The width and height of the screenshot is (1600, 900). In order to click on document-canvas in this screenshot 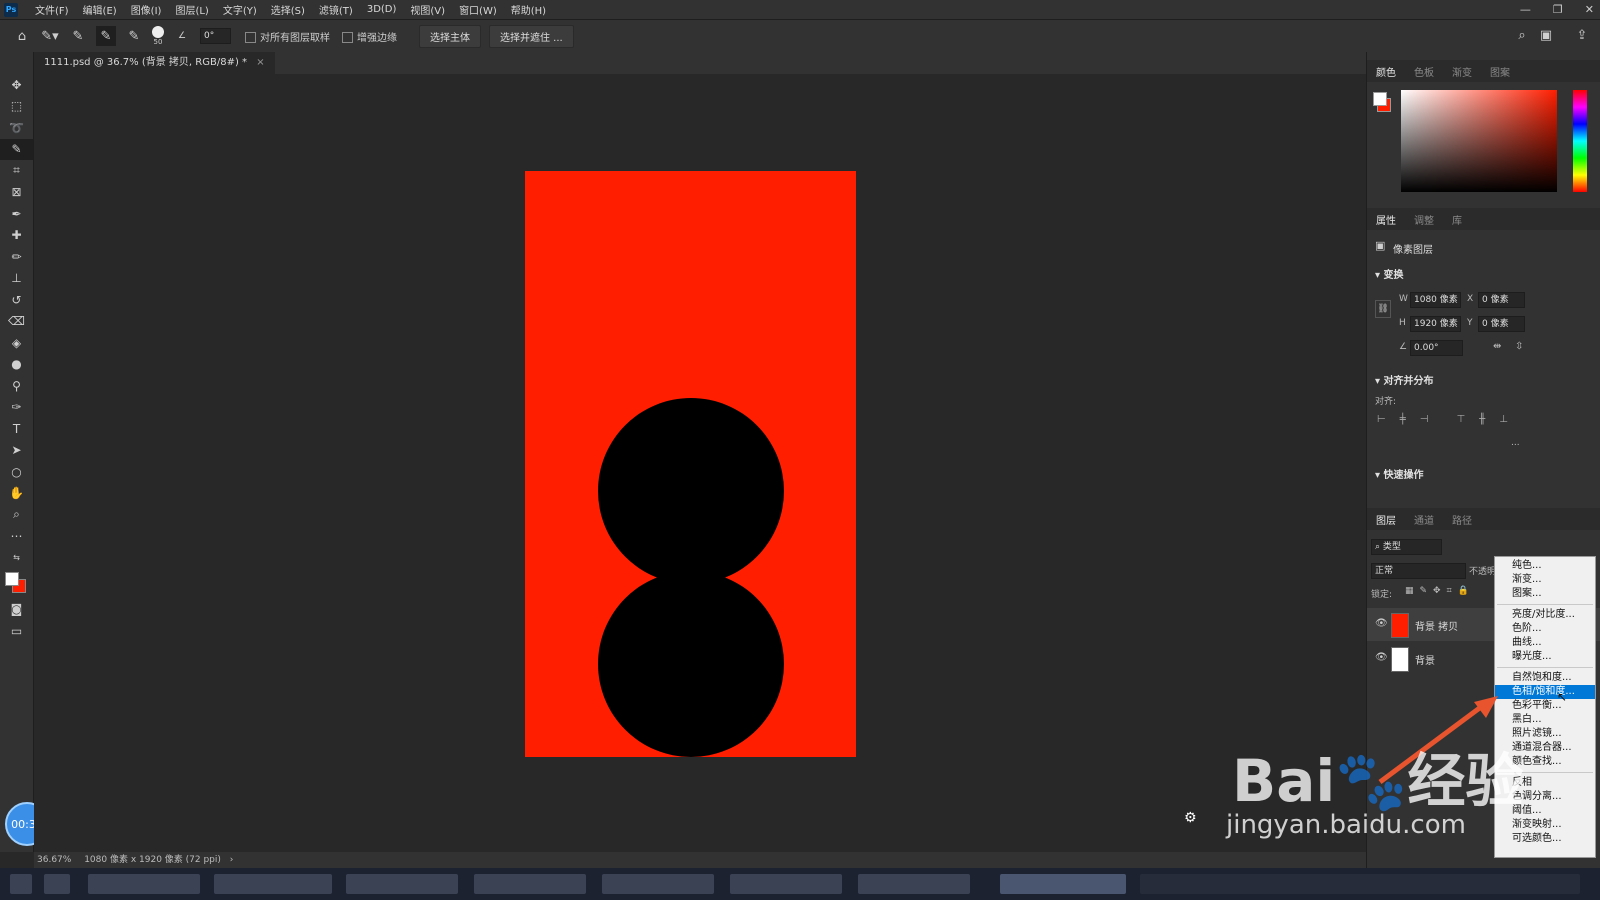, I will do `click(690, 464)`.